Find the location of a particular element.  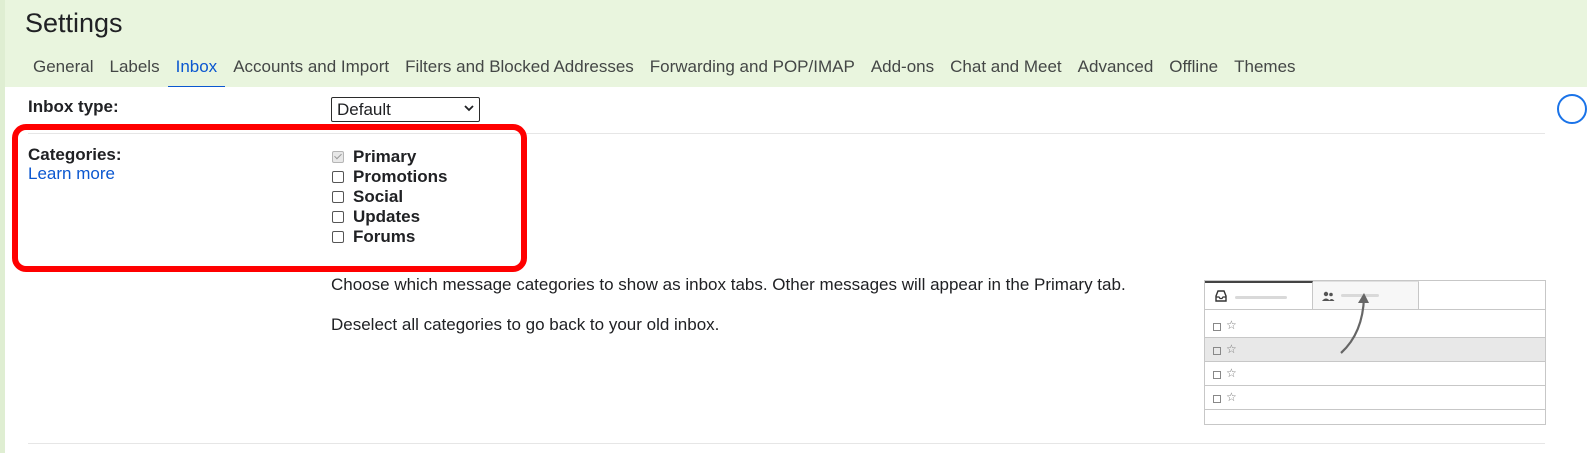

inbox-tabs-illustration: ☆ ☆ ☆ ☆ is located at coordinates (1375, 352).